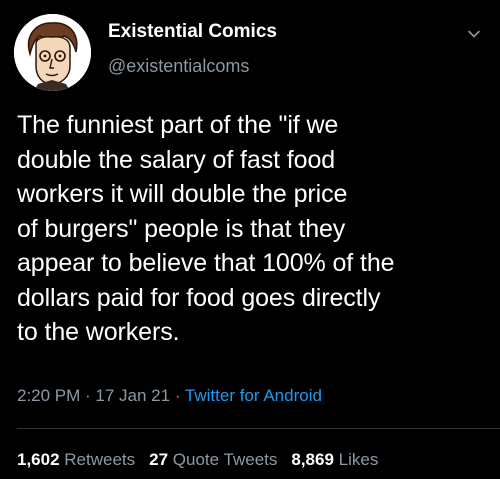 The width and height of the screenshot is (500, 479). What do you see at coordinates (253, 395) in the screenshot?
I see `tweet-source-link: Twitter for Android` at bounding box center [253, 395].